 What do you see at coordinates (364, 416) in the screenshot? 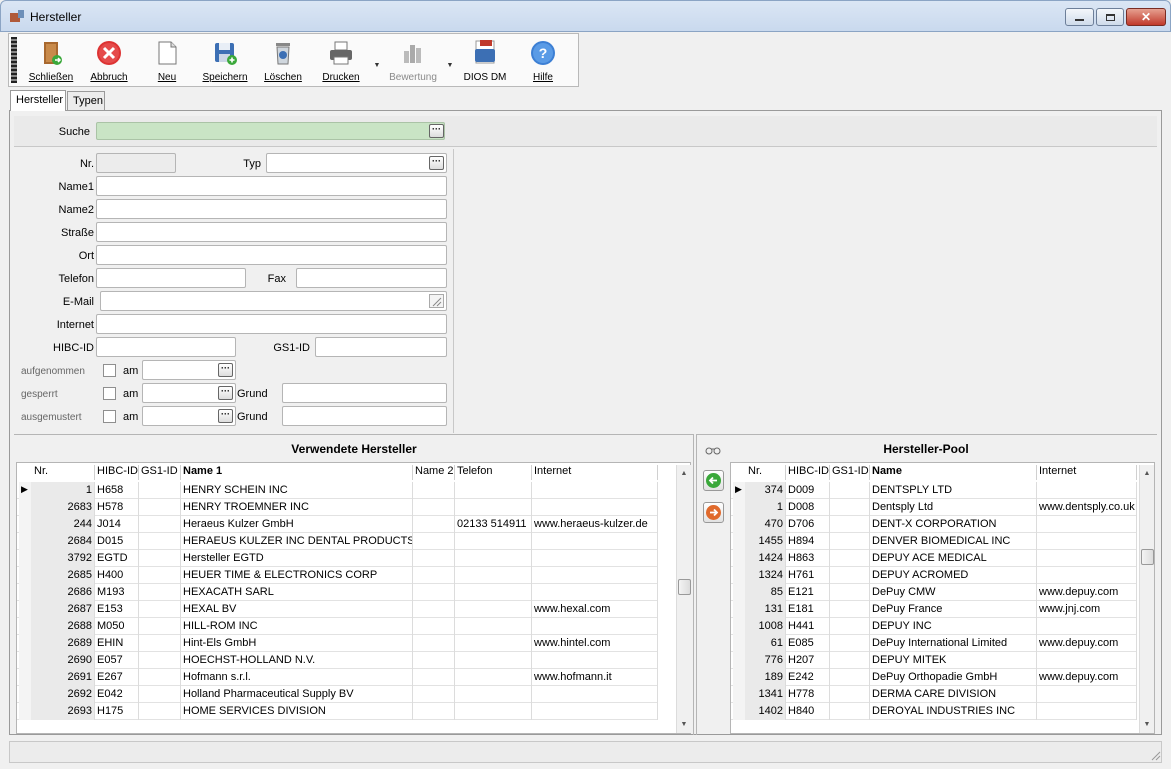
I see `retired-reason-field` at bounding box center [364, 416].